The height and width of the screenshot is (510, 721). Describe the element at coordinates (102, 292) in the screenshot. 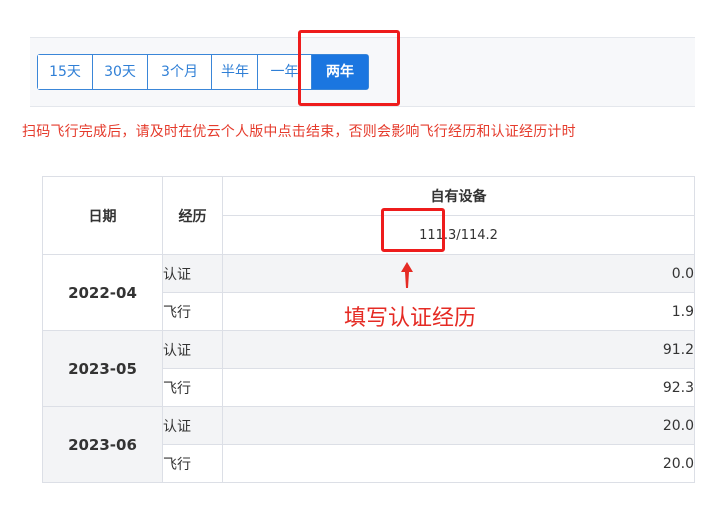

I see `row-date: 2022-04` at that location.